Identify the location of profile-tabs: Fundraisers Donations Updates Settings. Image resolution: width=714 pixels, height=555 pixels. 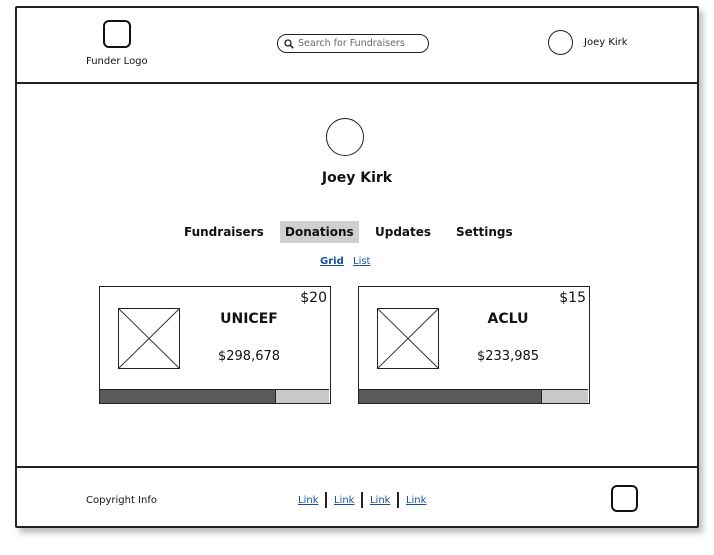
(357, 232).